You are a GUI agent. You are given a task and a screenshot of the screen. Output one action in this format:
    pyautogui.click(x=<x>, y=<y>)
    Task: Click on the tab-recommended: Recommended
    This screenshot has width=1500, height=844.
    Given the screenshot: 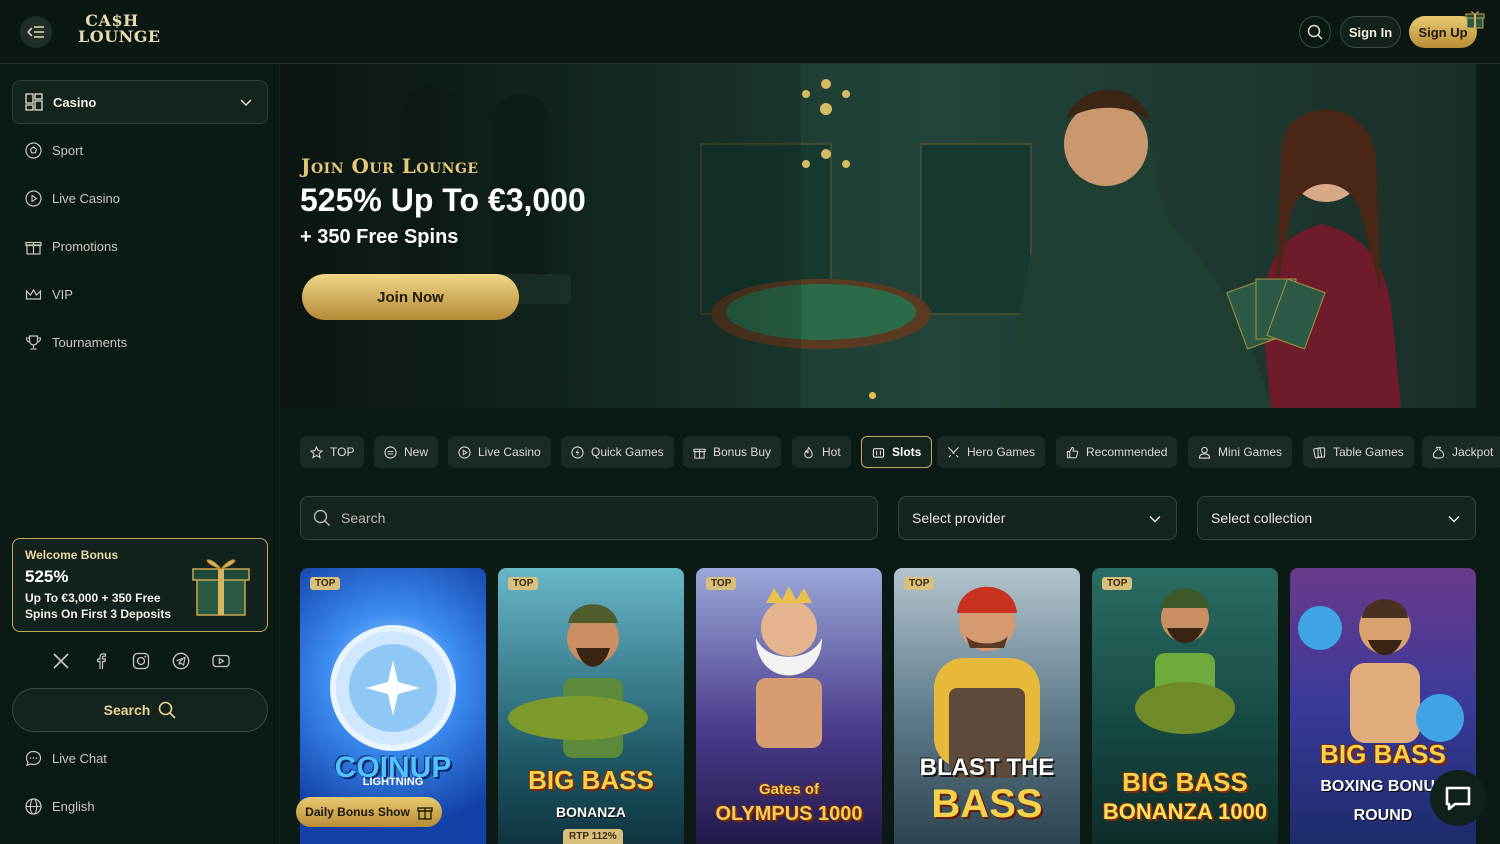 What is the action you would take?
    pyautogui.click(x=1117, y=452)
    